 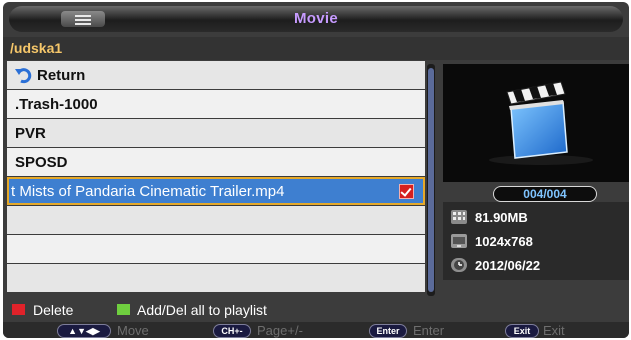 What do you see at coordinates (123, 309) in the screenshot?
I see `green-key-icon` at bounding box center [123, 309].